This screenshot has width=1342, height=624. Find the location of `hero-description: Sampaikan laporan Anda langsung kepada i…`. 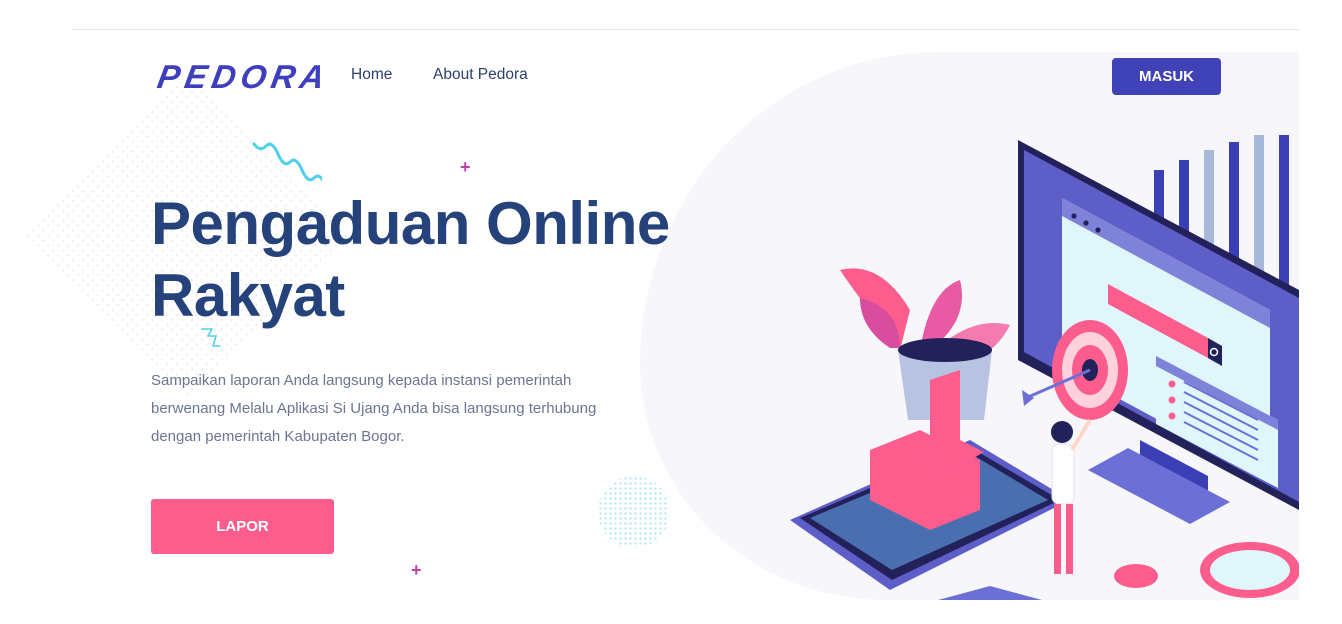

hero-description: Sampaikan laporan Anda langsung kepada i… is located at coordinates (374, 408).